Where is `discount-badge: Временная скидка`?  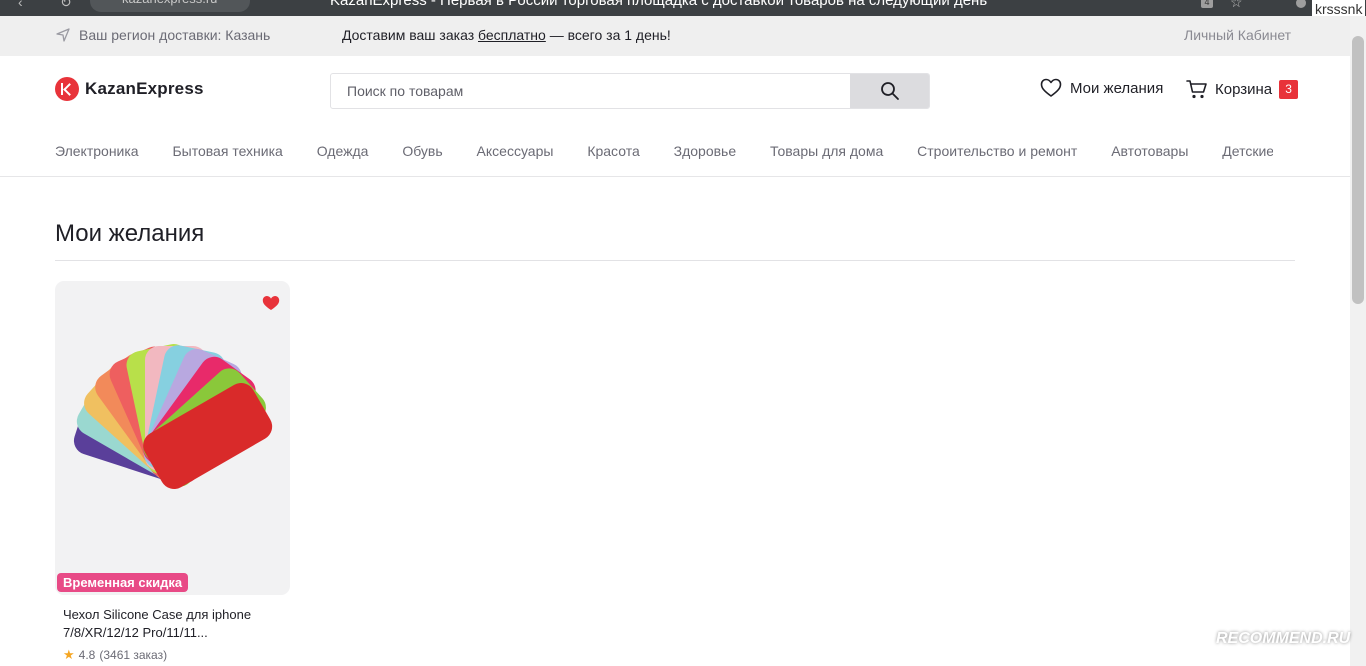 discount-badge: Временная скидка is located at coordinates (123, 582).